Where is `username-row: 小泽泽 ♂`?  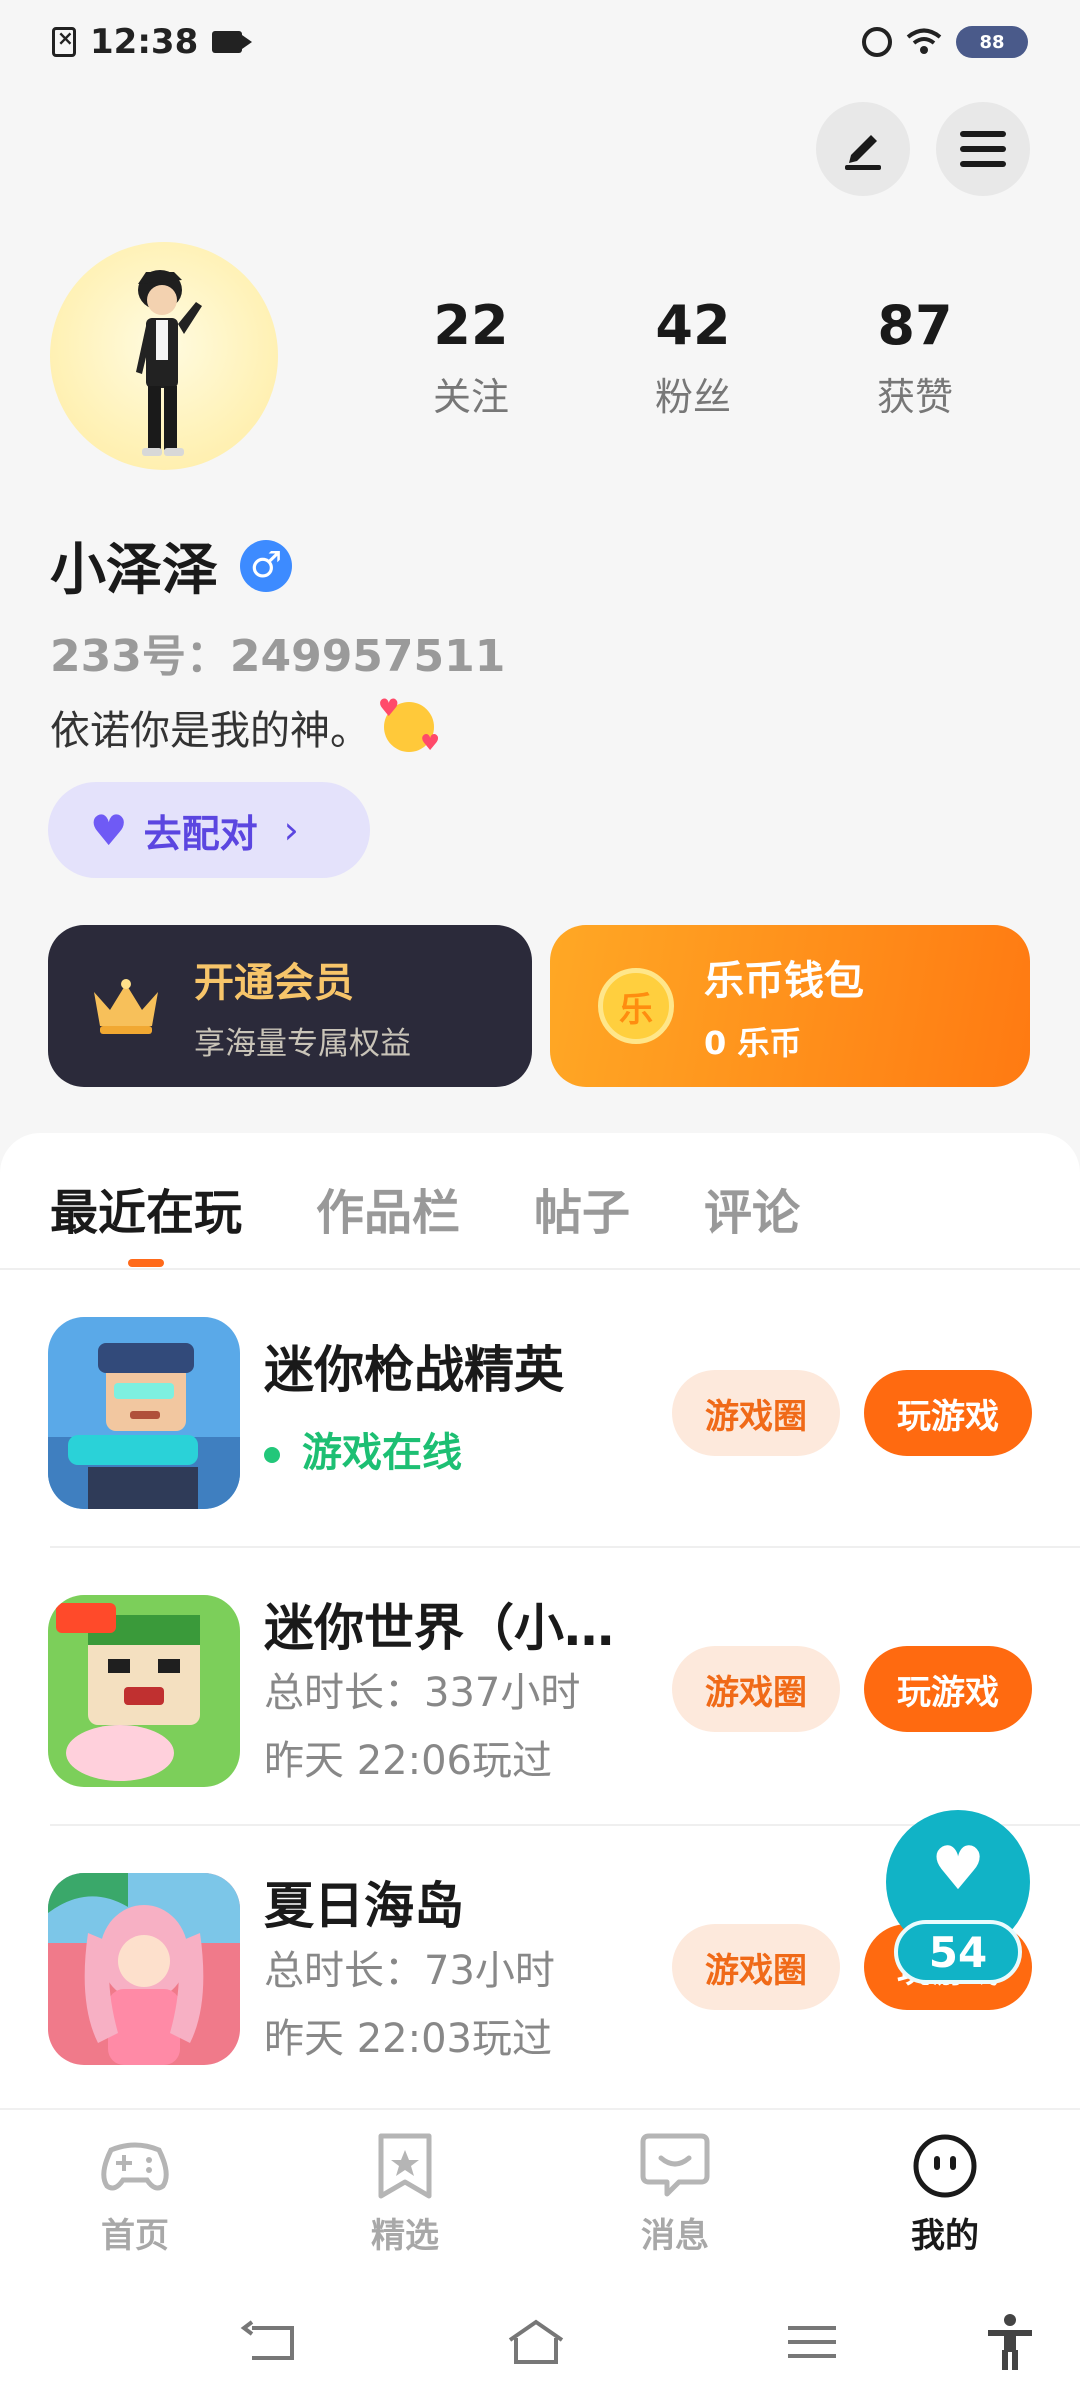 username-row: 小泽泽 ♂ is located at coordinates (171, 565).